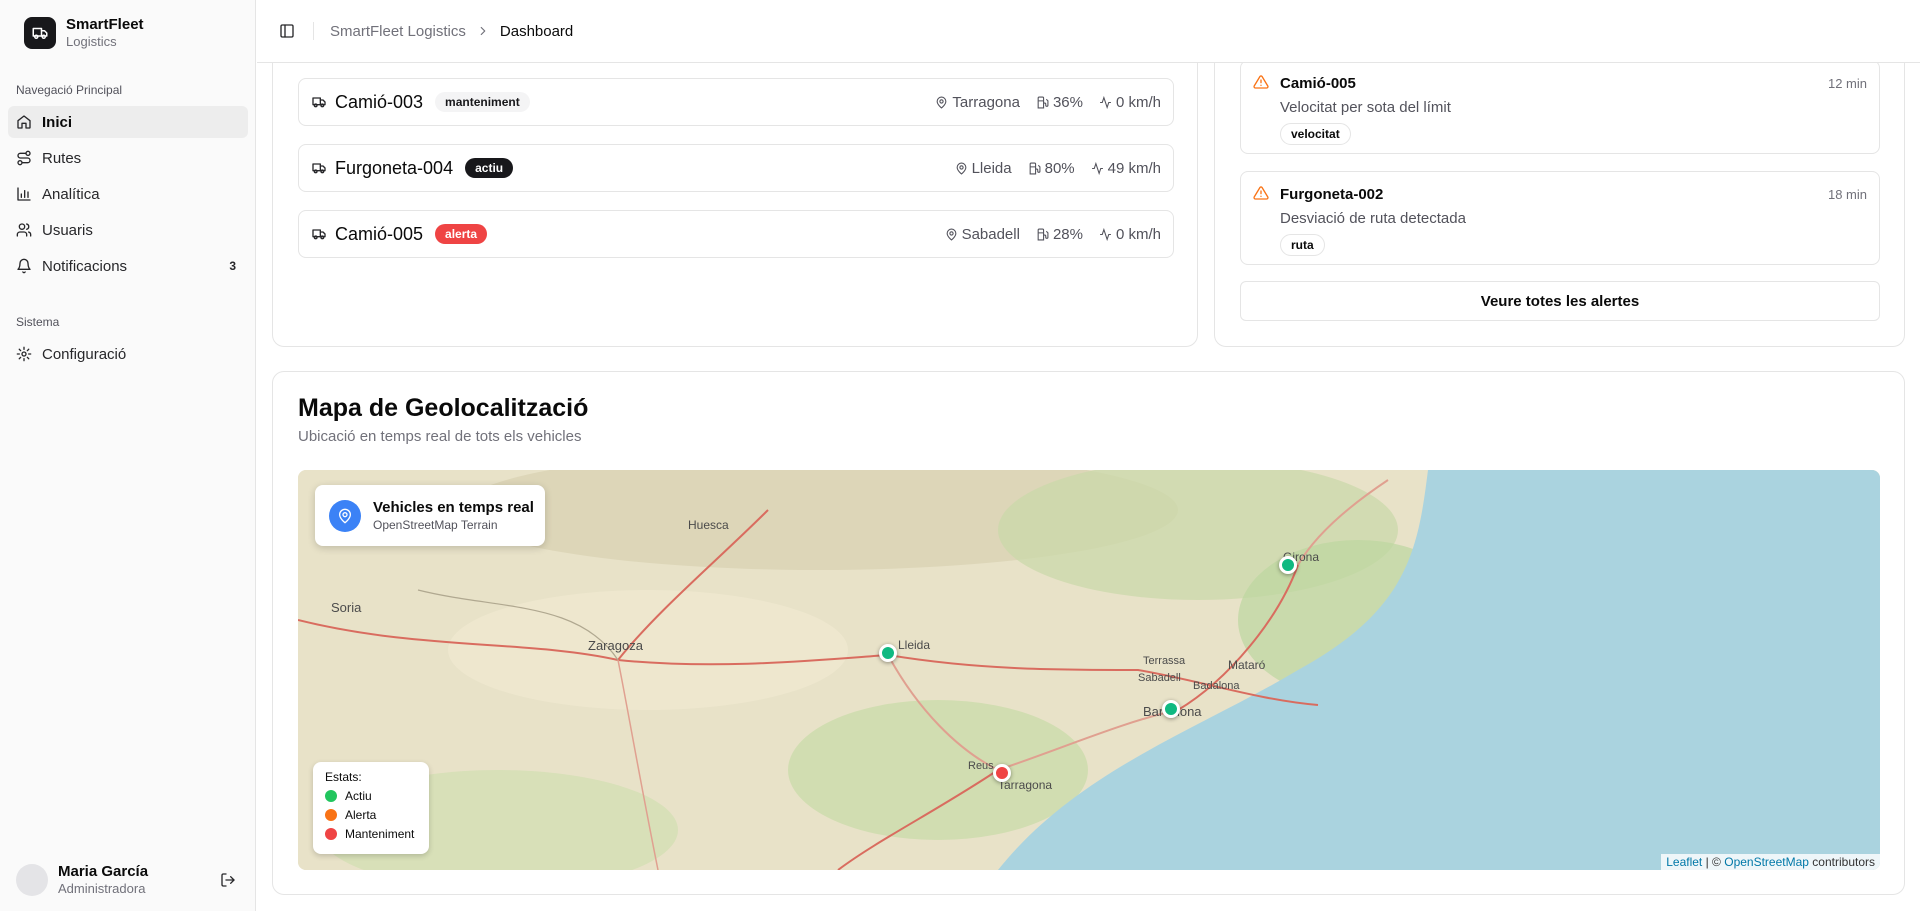 This screenshot has height=911, width=1920. What do you see at coordinates (736, 234) in the screenshot?
I see `vehicle-row: Camió-005 alerta Sabadell 28% 0 km/h` at bounding box center [736, 234].